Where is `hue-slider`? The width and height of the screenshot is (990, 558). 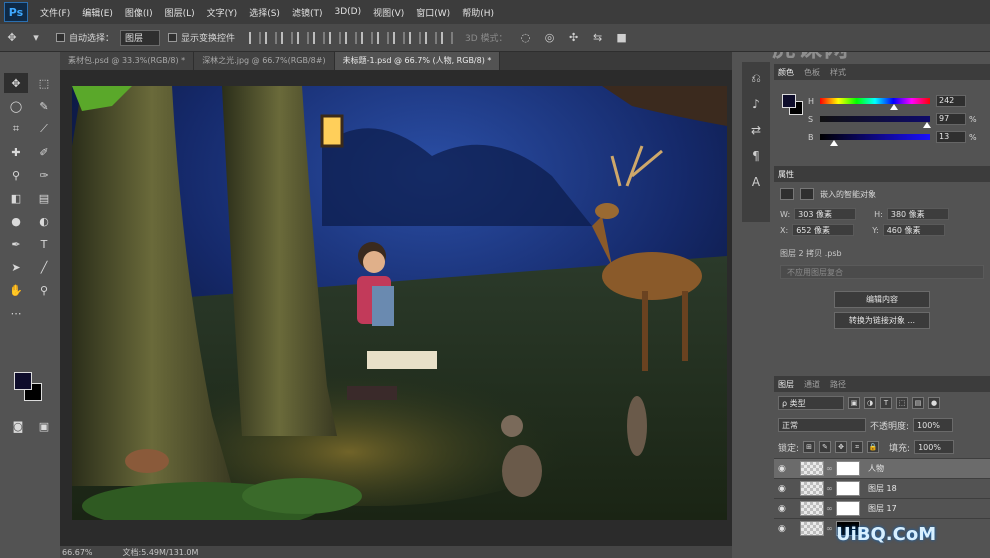
hue-slider is located at coordinates (875, 104).